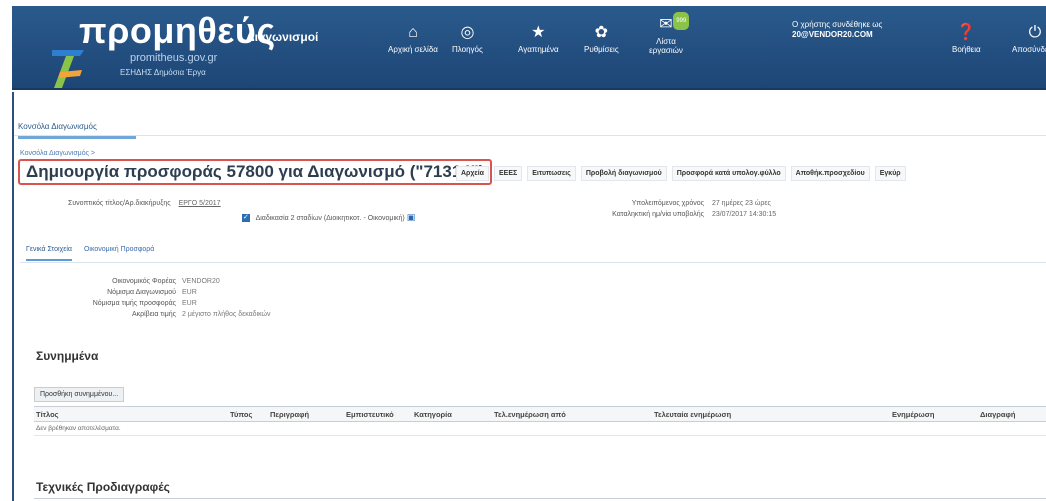  I want to click on col-title: Τίτλος, so click(47, 414).